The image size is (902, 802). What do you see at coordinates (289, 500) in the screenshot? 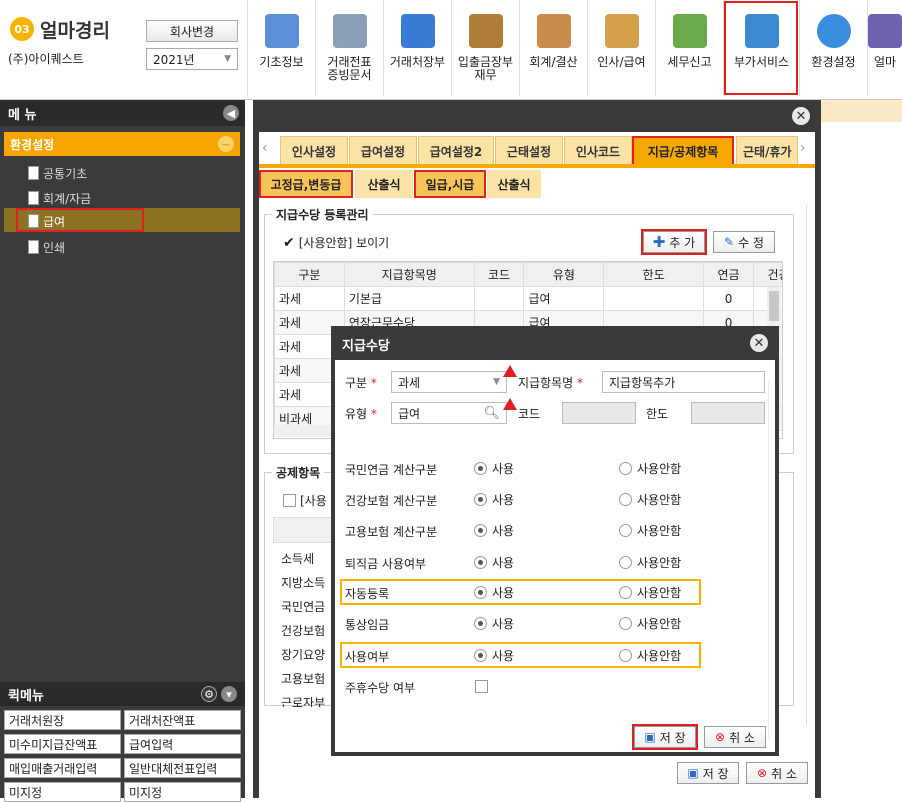
I see `checkbox` at bounding box center [289, 500].